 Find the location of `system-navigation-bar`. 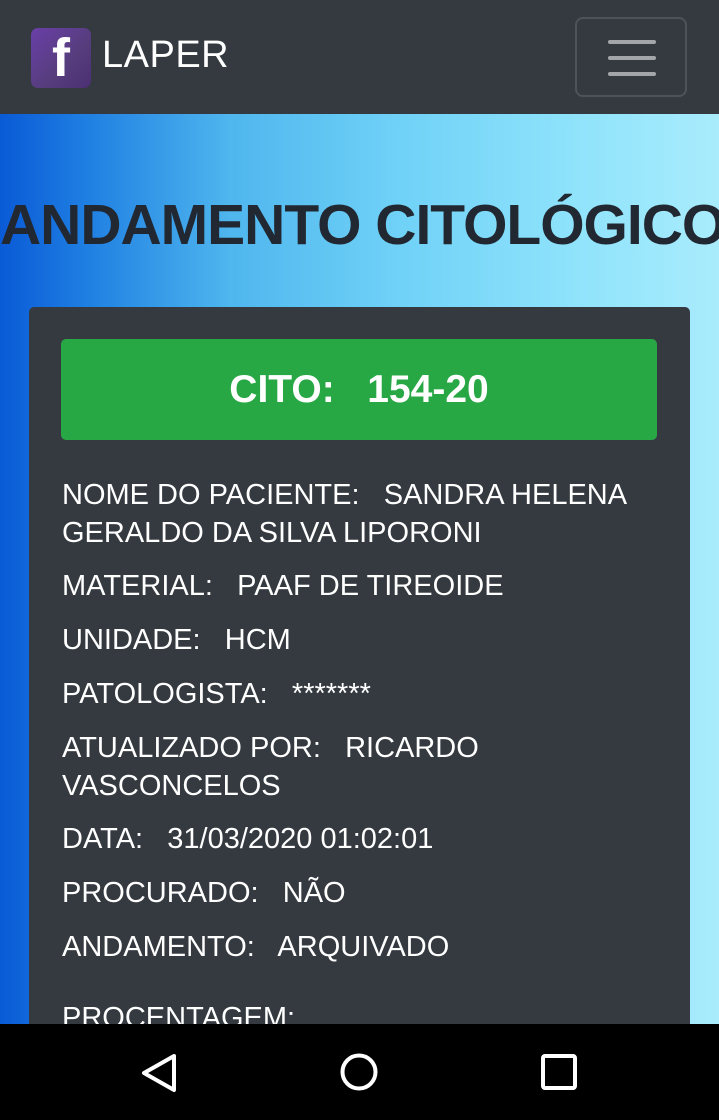

system-navigation-bar is located at coordinates (359, 1072).